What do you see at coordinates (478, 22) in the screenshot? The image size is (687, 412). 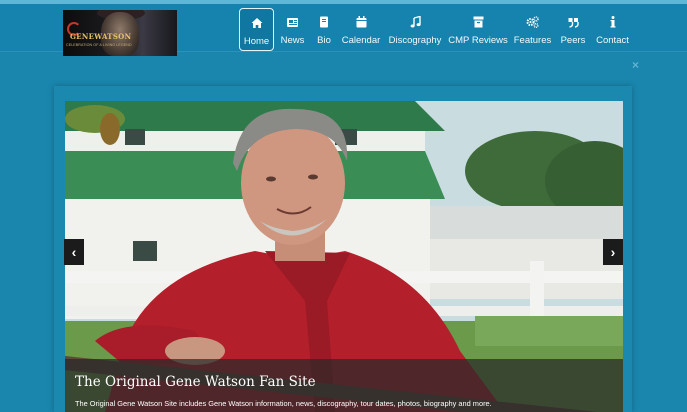 I see `archive-icon` at bounding box center [478, 22].